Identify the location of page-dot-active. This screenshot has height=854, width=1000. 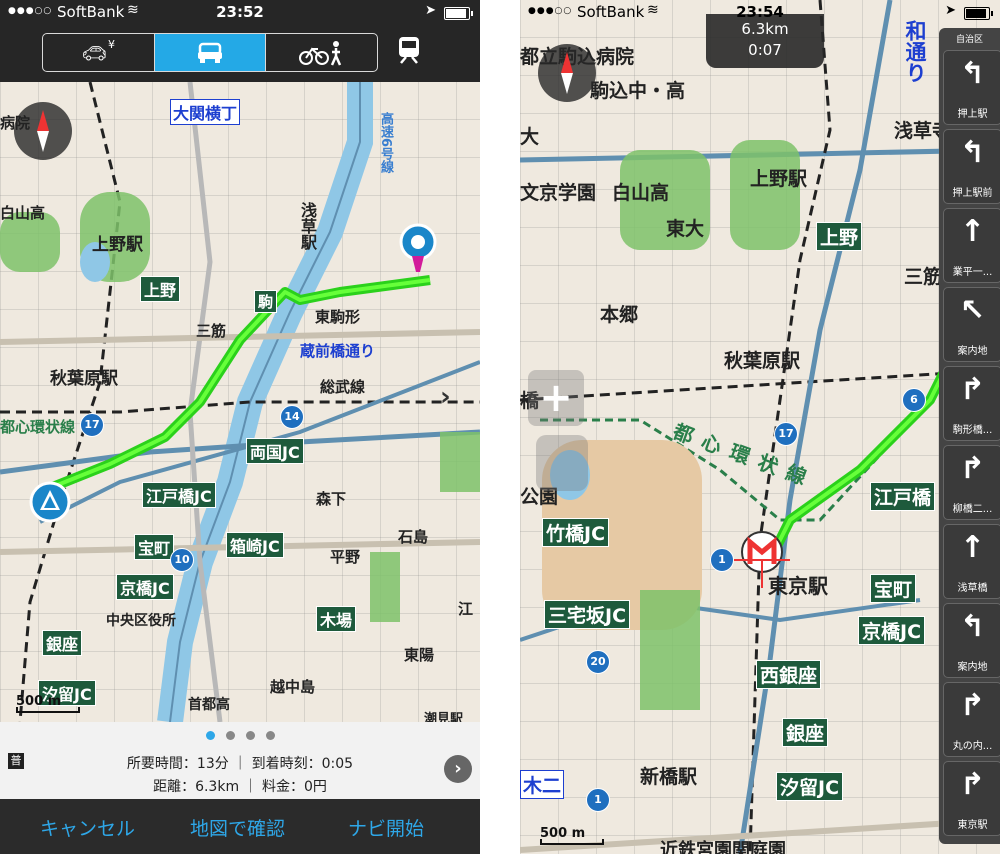
(210, 735).